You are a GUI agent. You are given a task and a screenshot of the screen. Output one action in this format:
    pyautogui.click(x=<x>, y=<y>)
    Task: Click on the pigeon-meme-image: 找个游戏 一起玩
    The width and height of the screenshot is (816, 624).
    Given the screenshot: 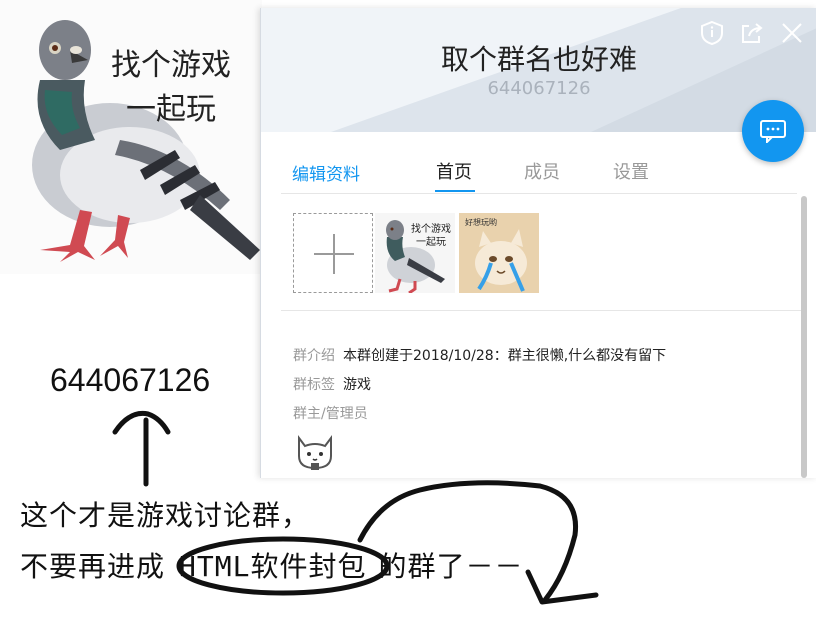 What is the action you would take?
    pyautogui.click(x=131, y=137)
    